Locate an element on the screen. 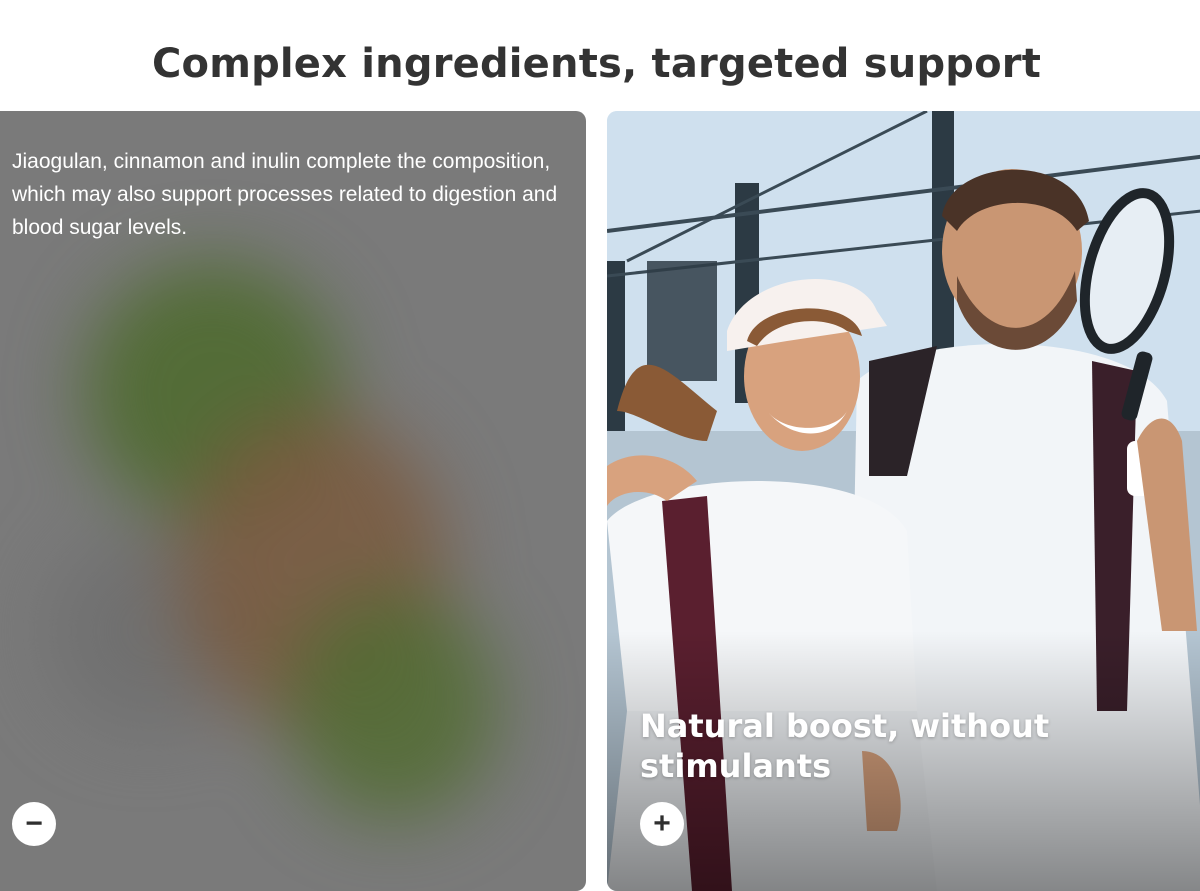  section-title: Complex ingredients, targeted support is located at coordinates (596, 63).